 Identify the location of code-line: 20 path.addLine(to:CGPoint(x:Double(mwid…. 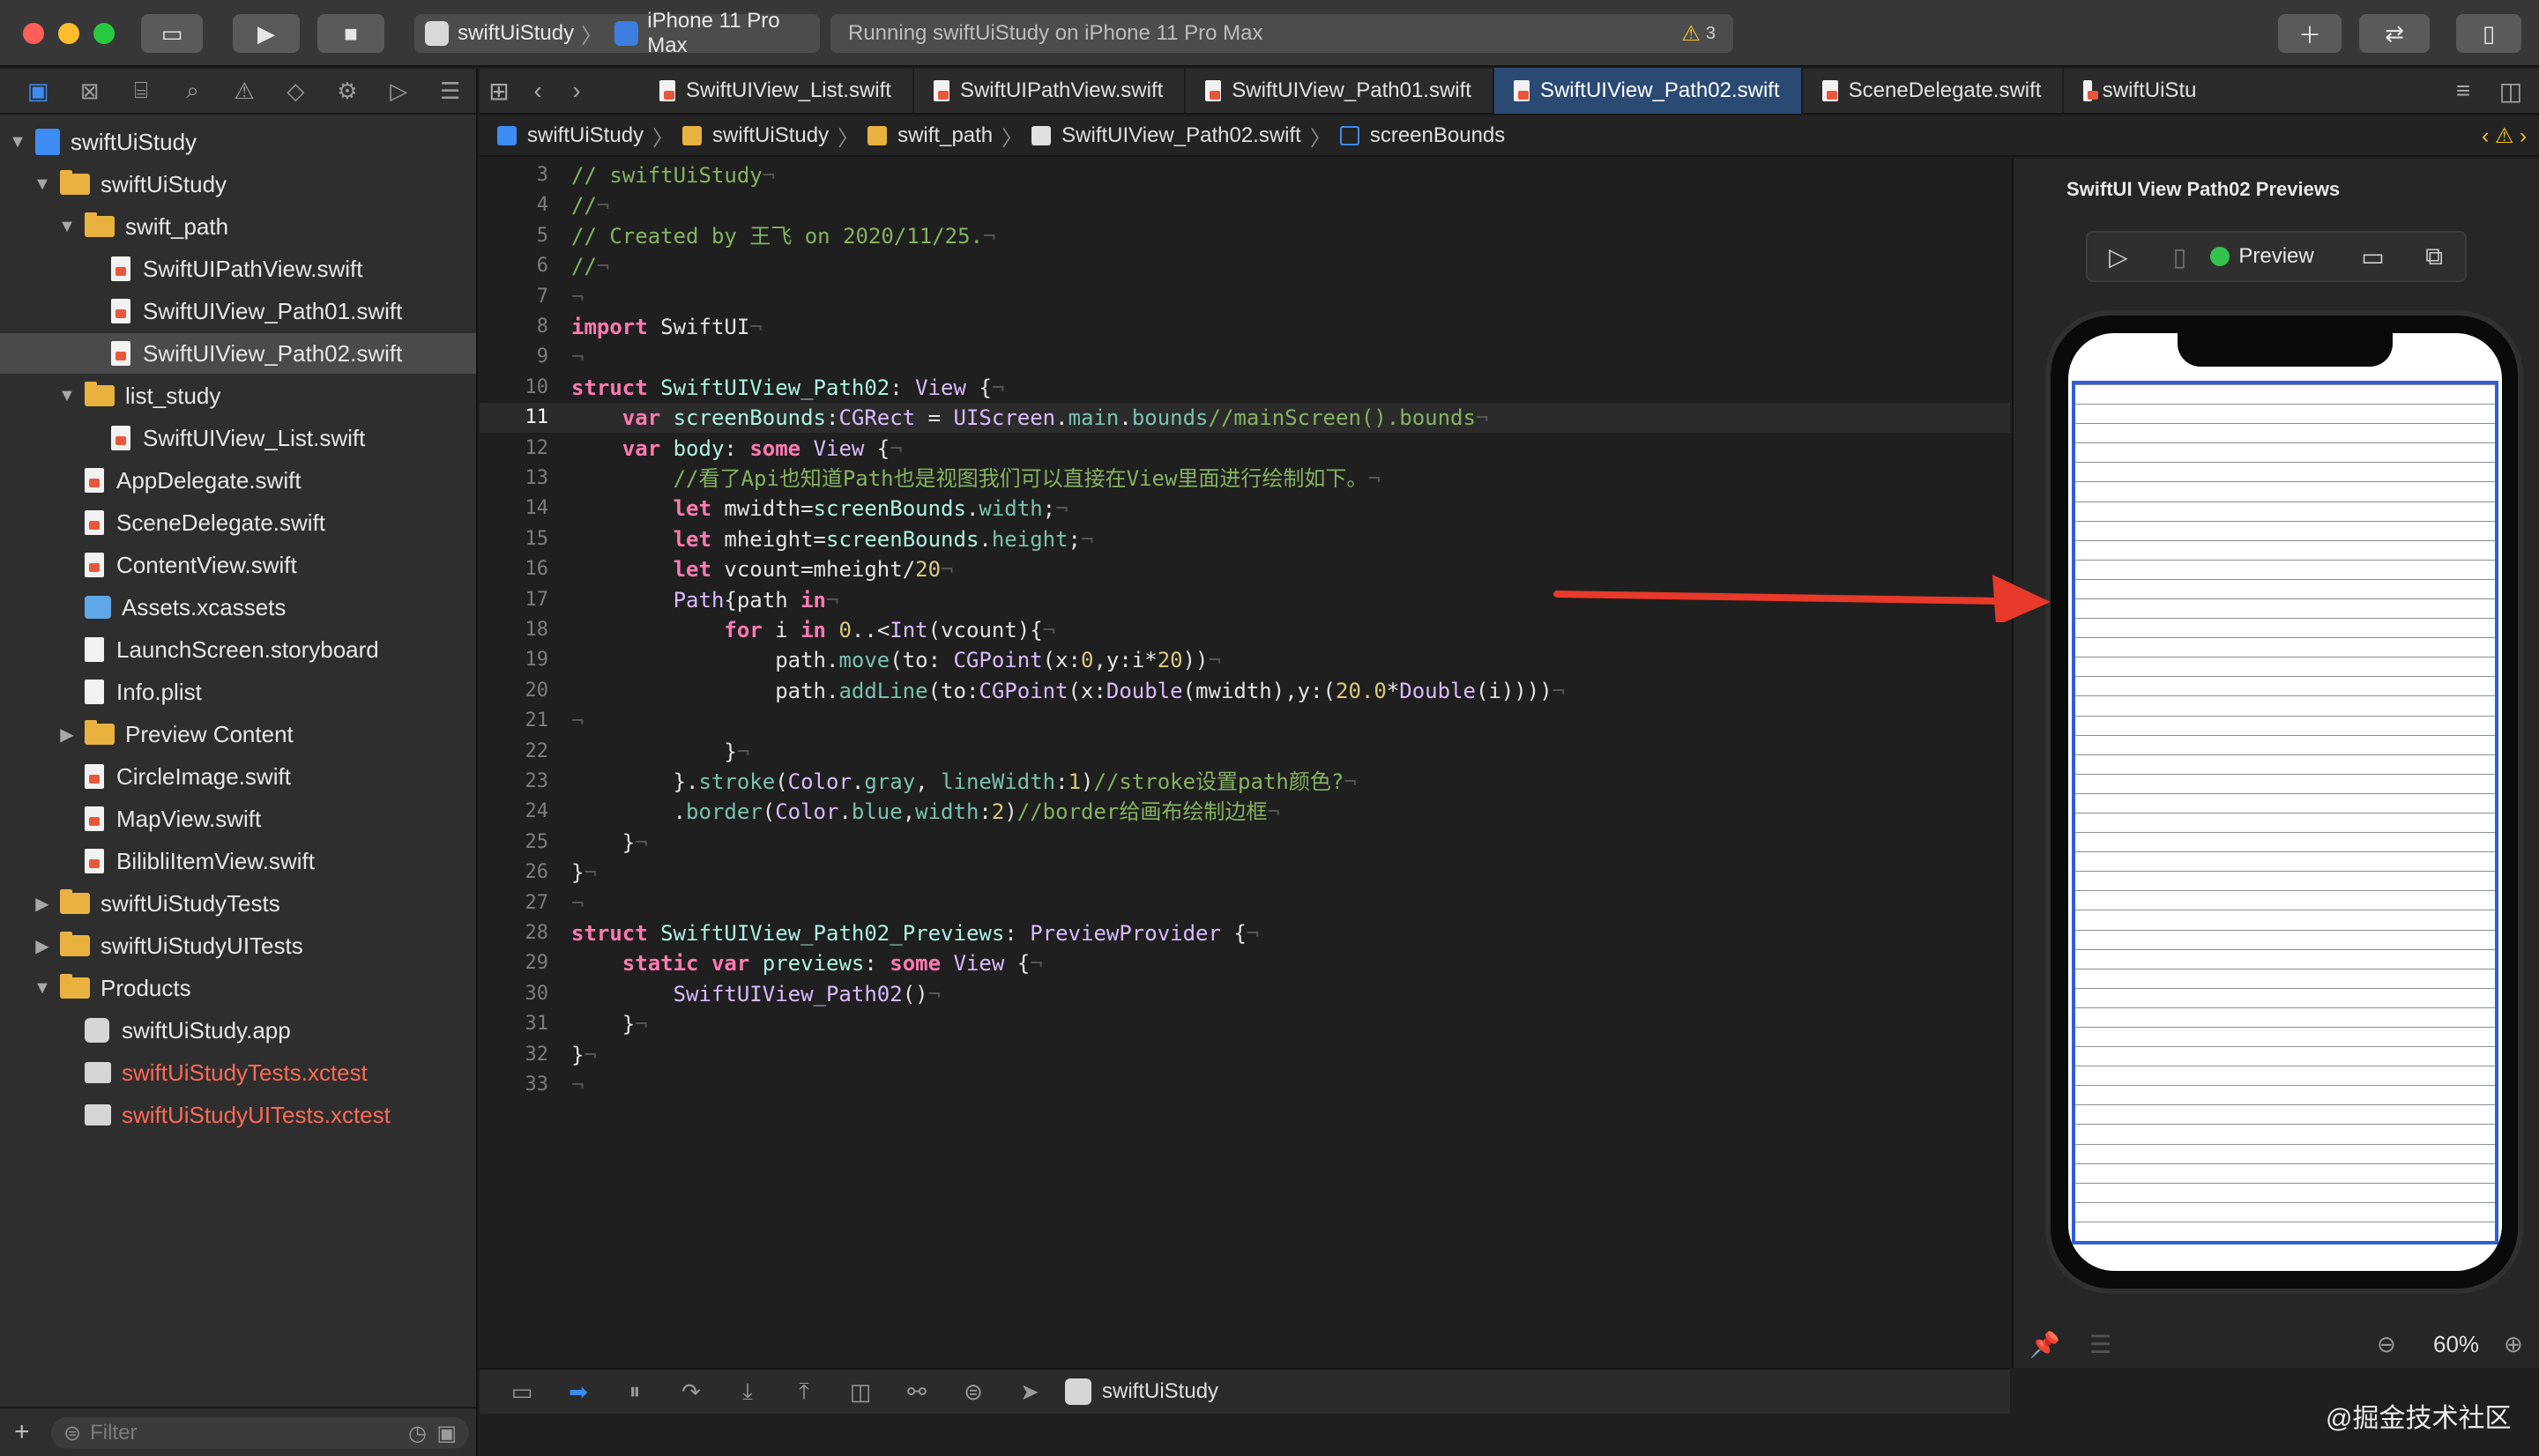
(1245, 691).